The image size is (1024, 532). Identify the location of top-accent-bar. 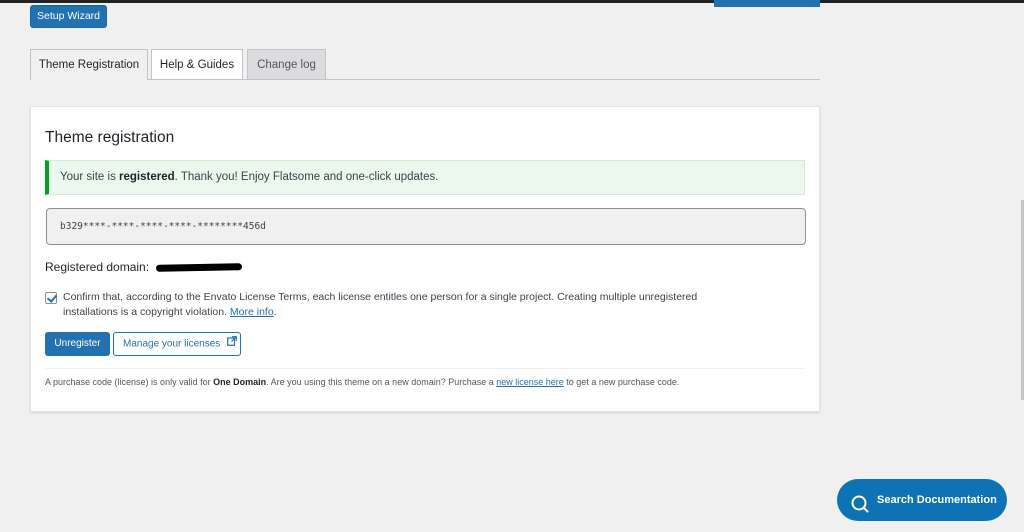
(767, 3).